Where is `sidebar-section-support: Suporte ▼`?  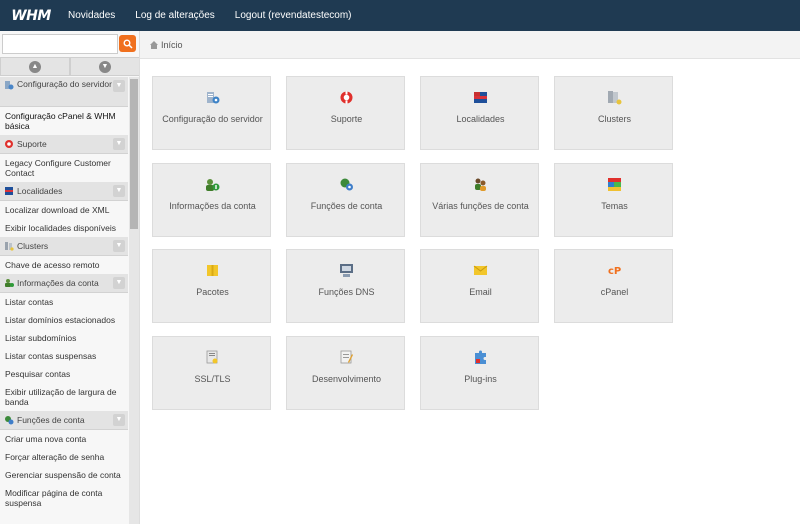
sidebar-section-support: Suporte ▼ is located at coordinates (64, 144).